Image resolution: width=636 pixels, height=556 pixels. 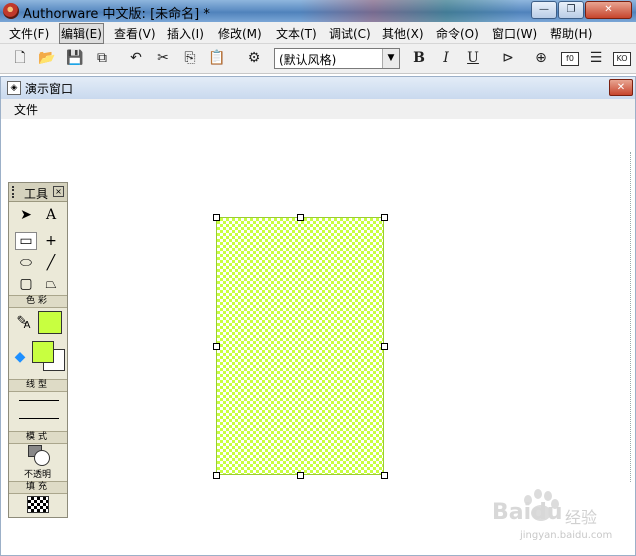 I want to click on text-color-letter-icon: A, so click(x=27, y=325).